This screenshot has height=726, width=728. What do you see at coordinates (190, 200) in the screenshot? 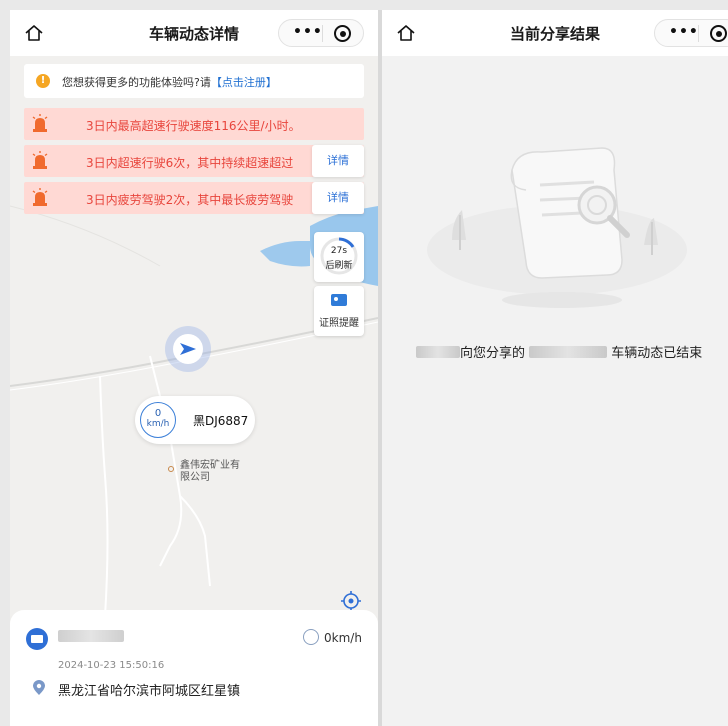
I see `alert-text: 3日内疲劳驾驶2次，其中最长疲劳驾驶` at bounding box center [190, 200].